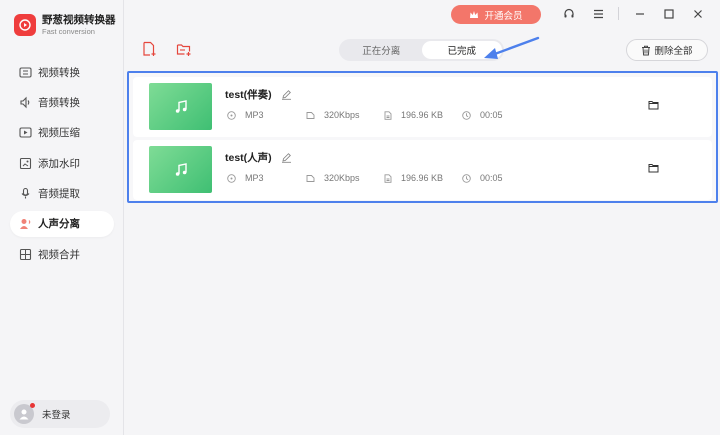 Image resolution: width=720 pixels, height=435 pixels. Describe the element at coordinates (59, 194) in the screenshot. I see `sidebar-item-label: 音频提取` at that location.